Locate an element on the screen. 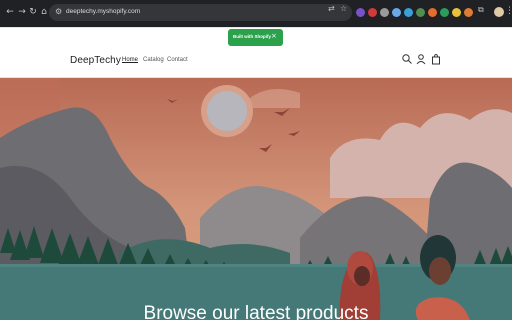 Image resolution: width=512 pixels, height=325 pixels. nav-contact: Contact is located at coordinates (177, 60).